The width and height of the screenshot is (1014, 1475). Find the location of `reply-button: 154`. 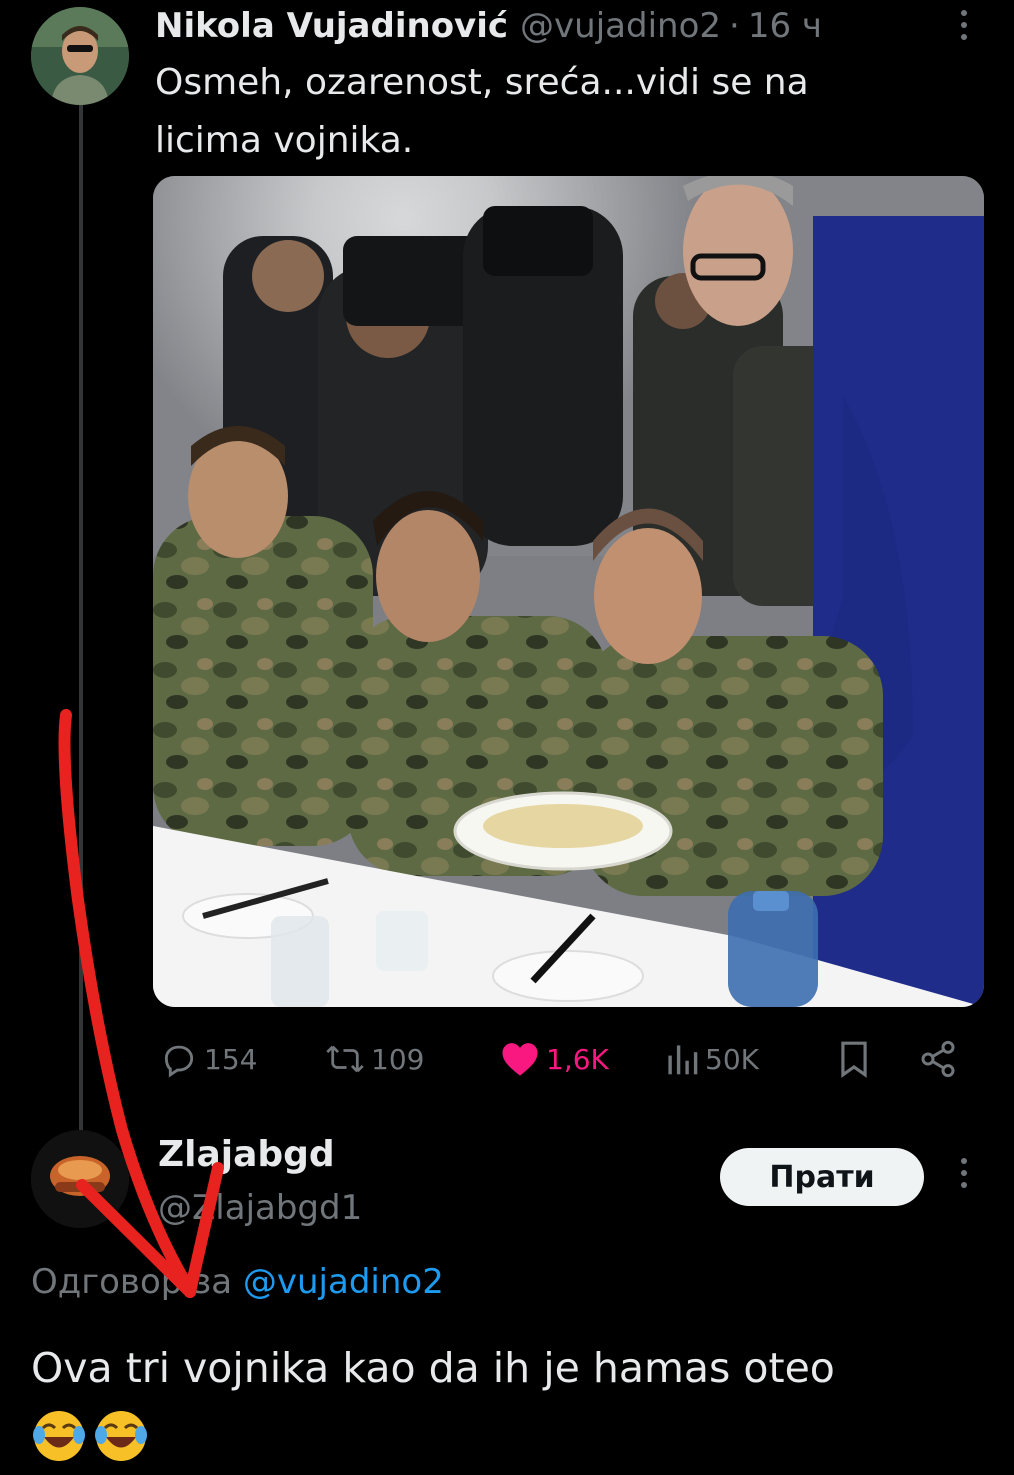

reply-button: 154 is located at coordinates (208, 1059).